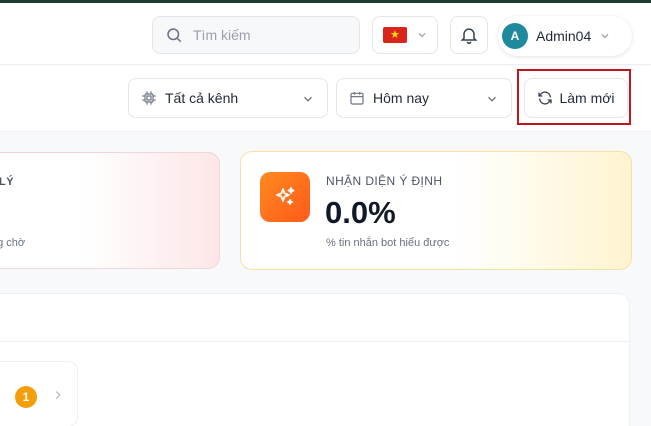  I want to click on search-box, so click(256, 35).